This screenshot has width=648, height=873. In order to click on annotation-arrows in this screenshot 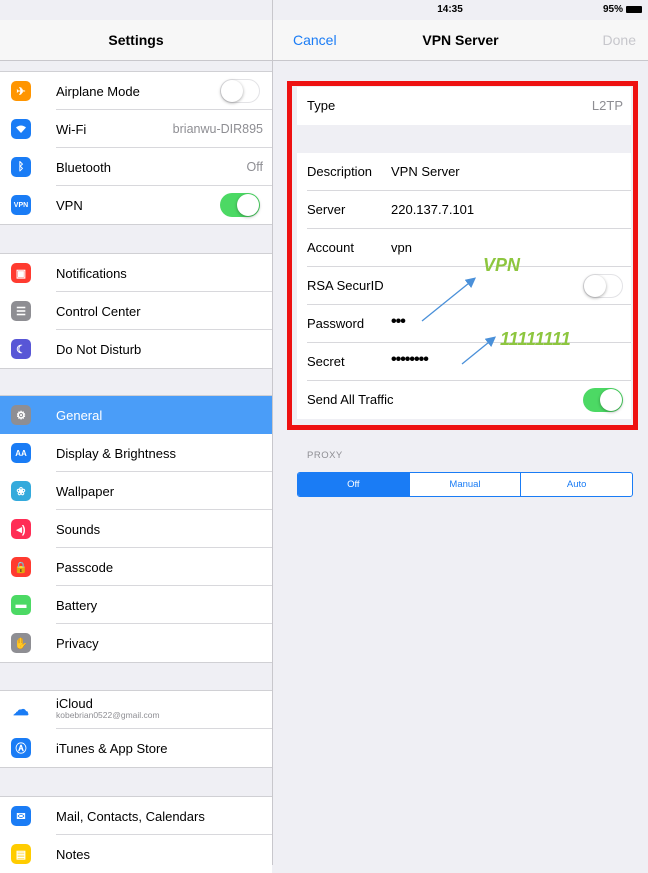, I will do `click(459, 321)`.